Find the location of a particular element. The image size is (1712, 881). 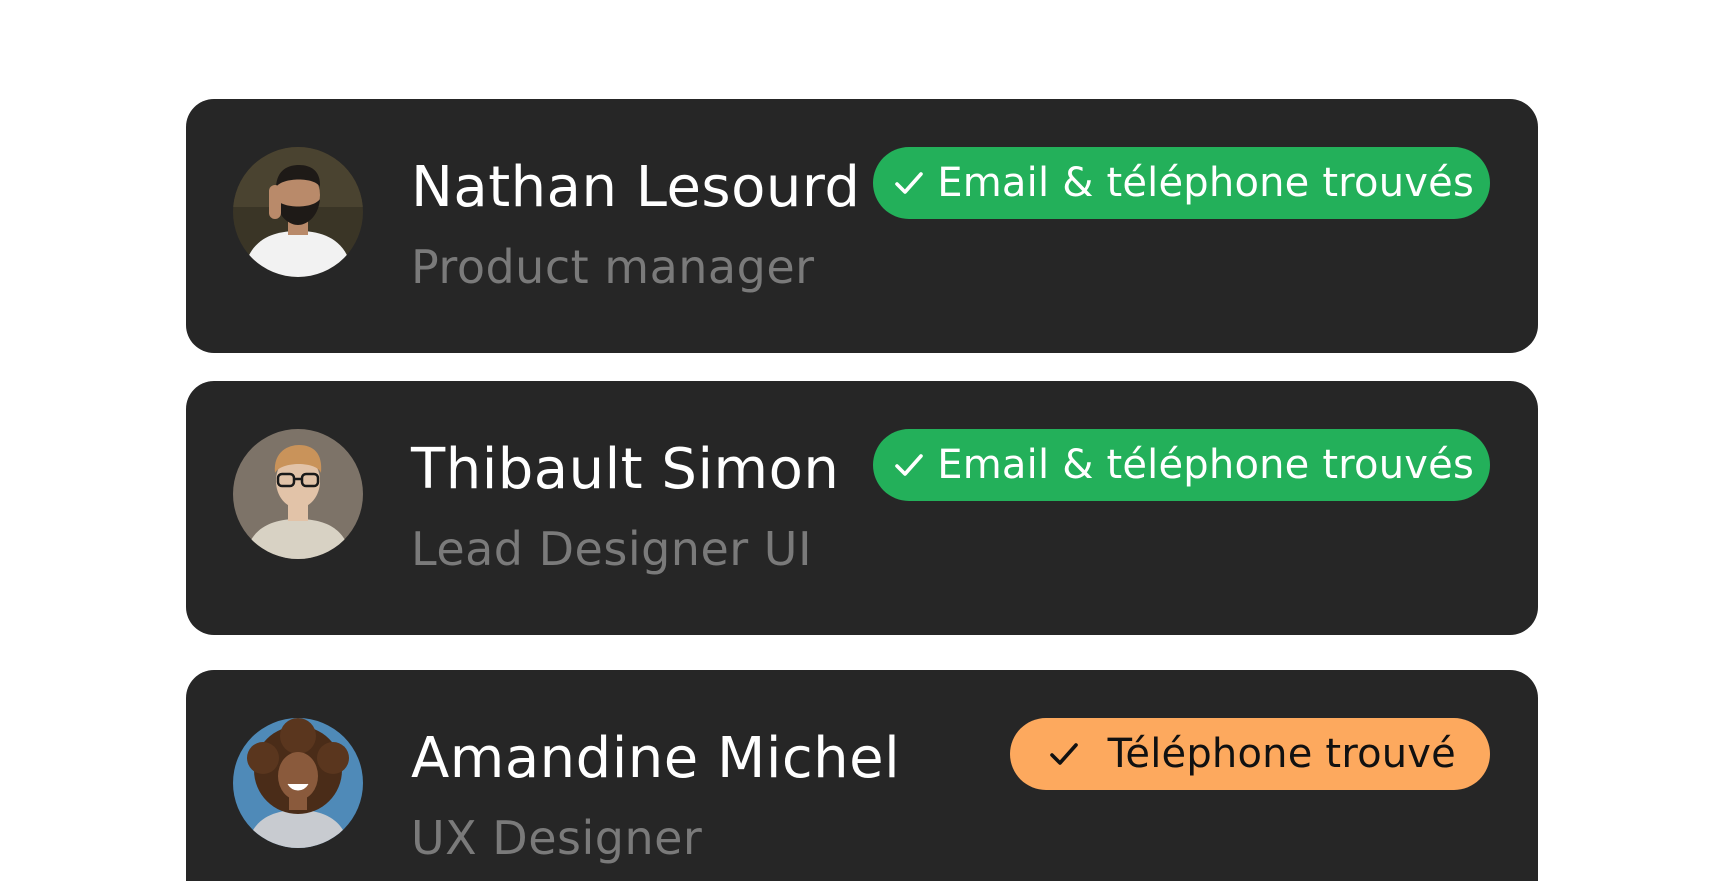

contact-name: Thibault Simon is located at coordinates (625, 469).